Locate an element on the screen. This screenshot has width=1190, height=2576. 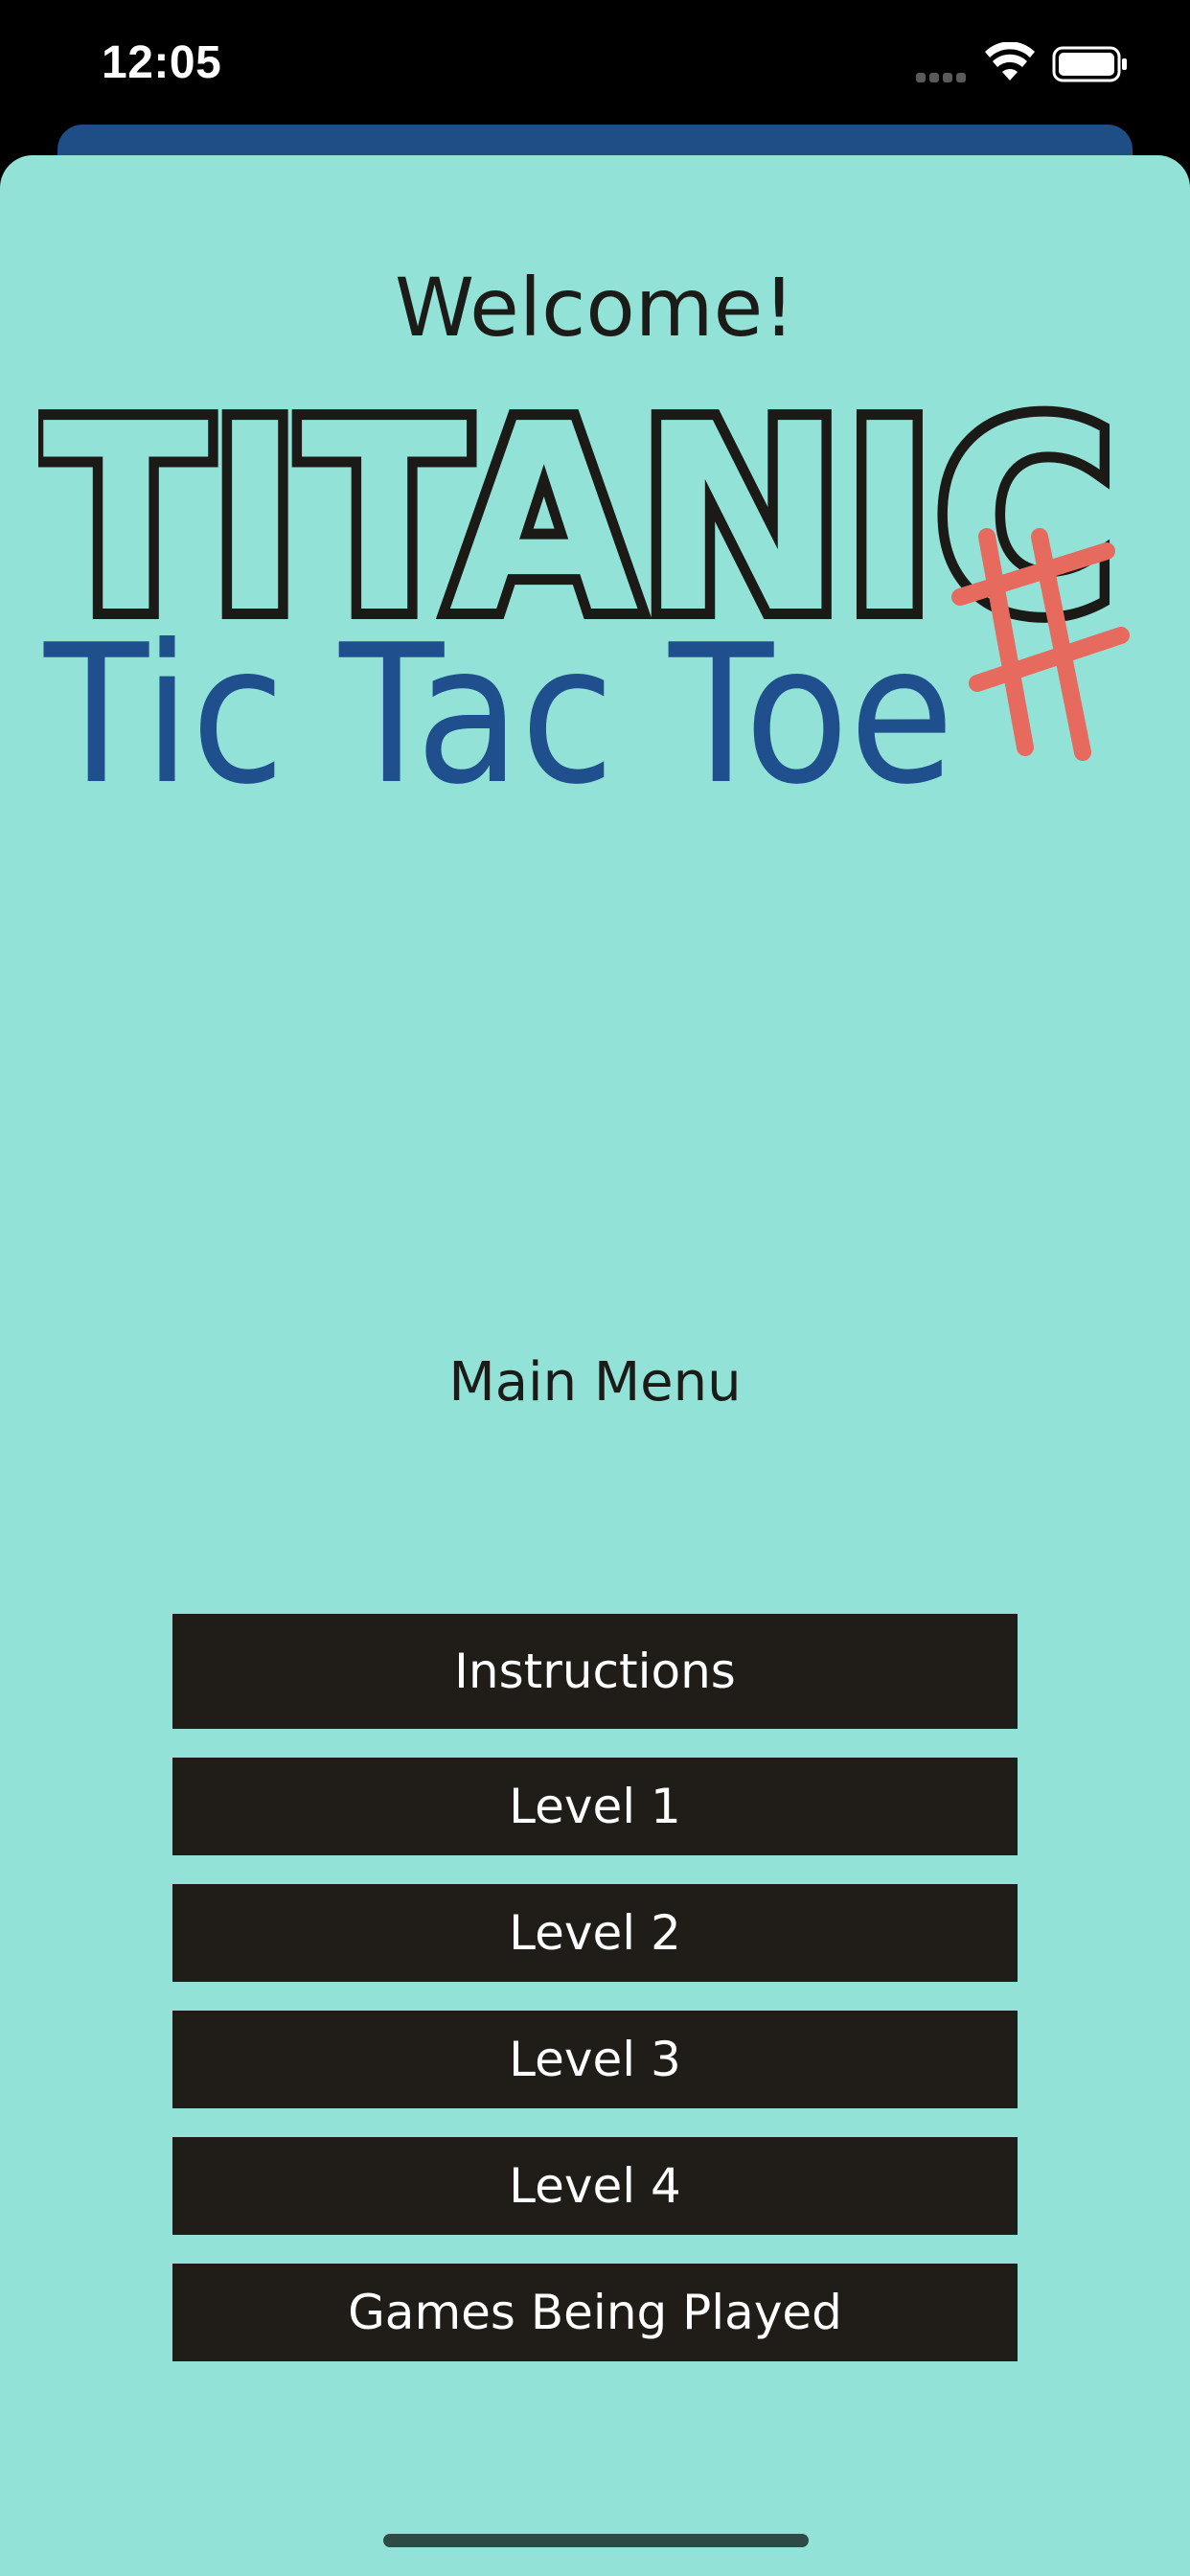
logo-subtitle: Tic Tac Toe is located at coordinates (499, 711).